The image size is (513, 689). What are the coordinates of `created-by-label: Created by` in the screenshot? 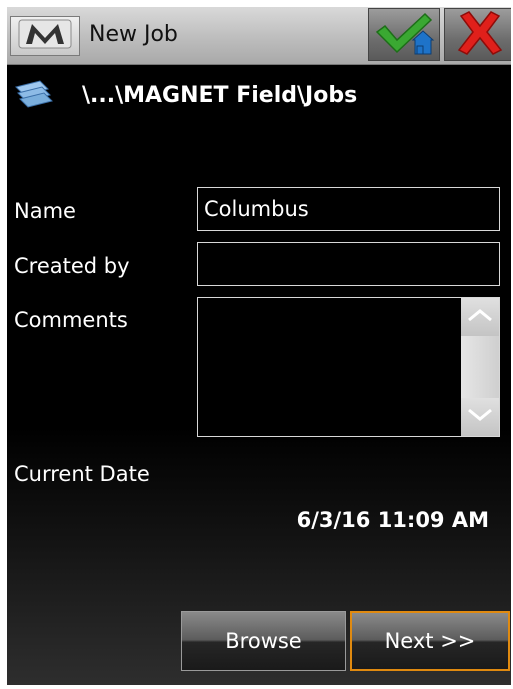 It's located at (72, 266).